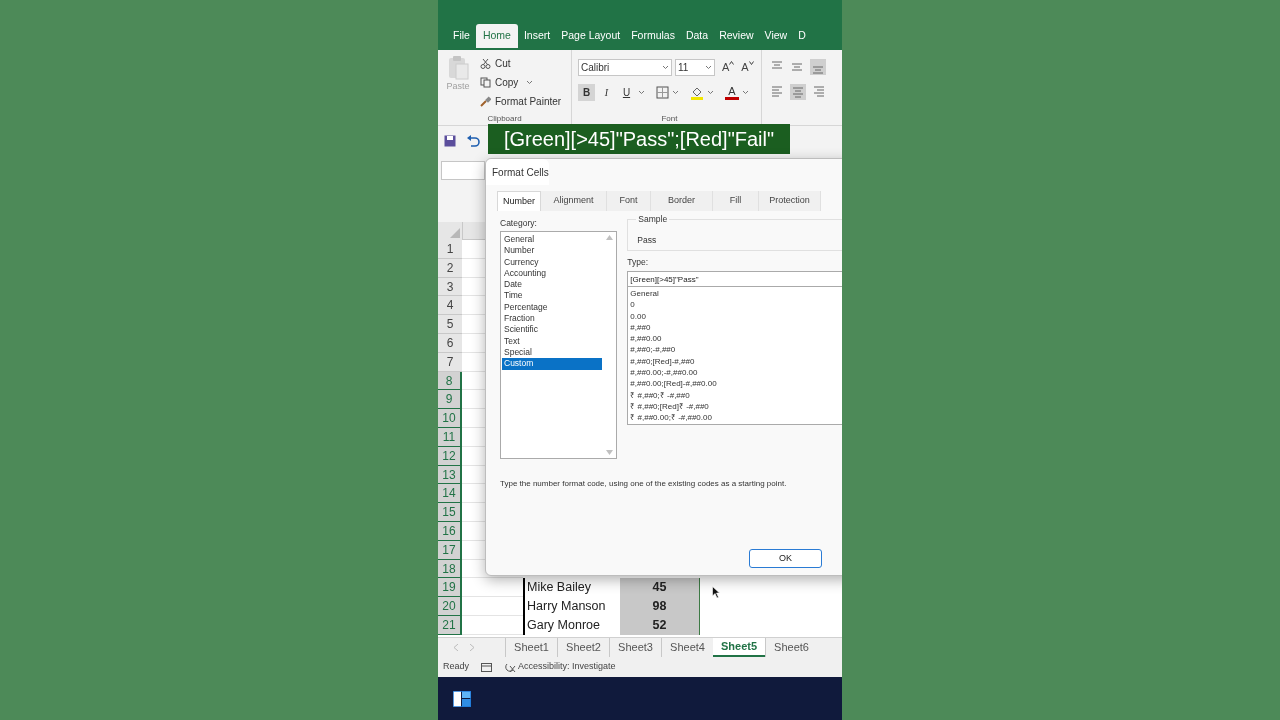  I want to click on ribbon-tab: View, so click(776, 36).